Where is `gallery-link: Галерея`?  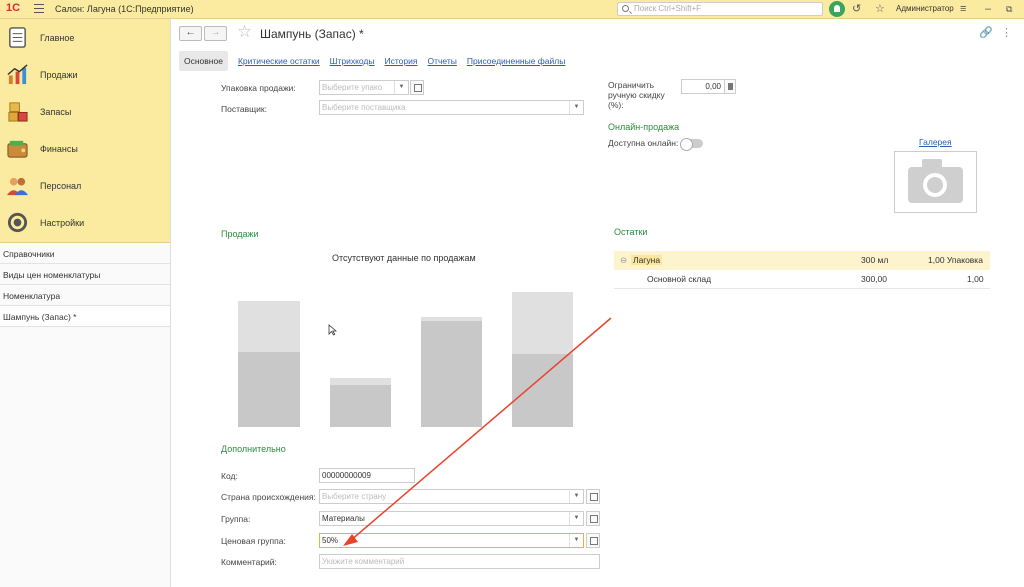
gallery-link: Галерея is located at coordinates (935, 142).